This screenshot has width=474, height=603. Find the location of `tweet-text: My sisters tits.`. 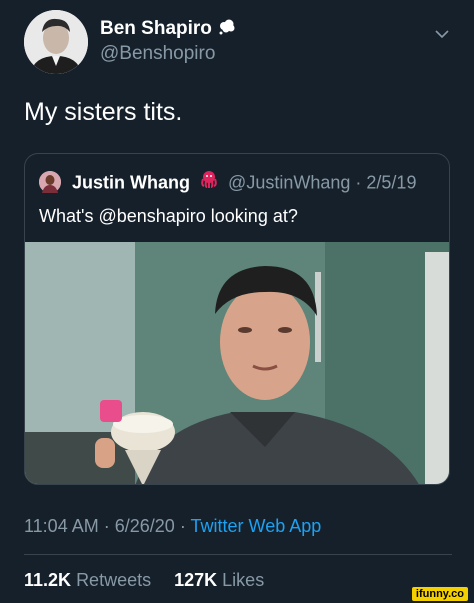

tweet-text: My sisters tits. is located at coordinates (103, 112).